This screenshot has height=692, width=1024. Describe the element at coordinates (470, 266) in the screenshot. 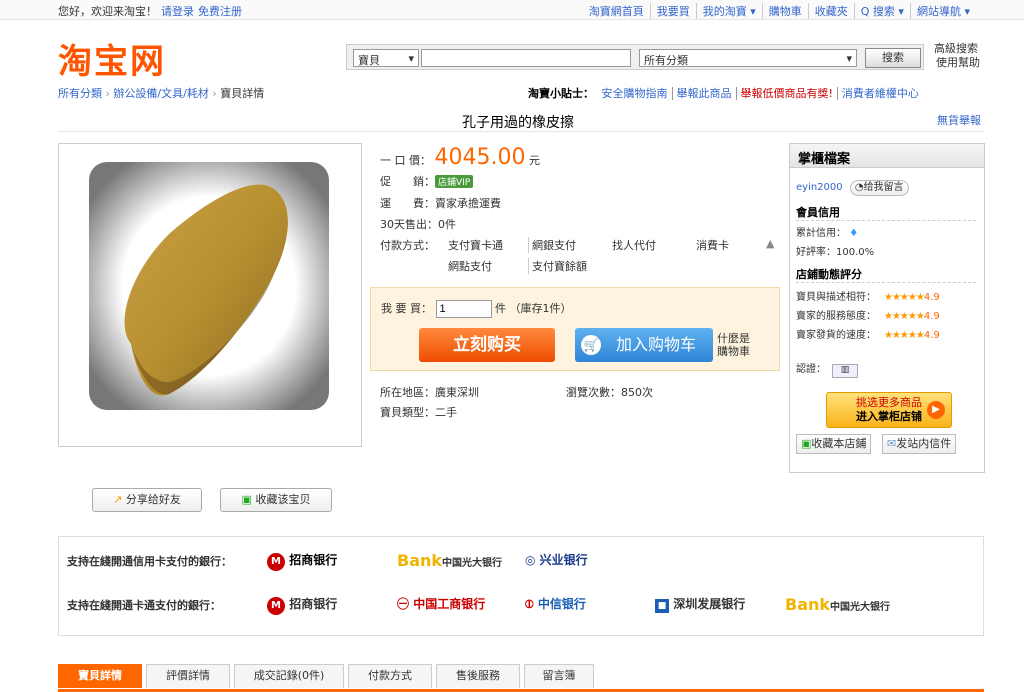

I see `pay-method: 網點支付` at that location.